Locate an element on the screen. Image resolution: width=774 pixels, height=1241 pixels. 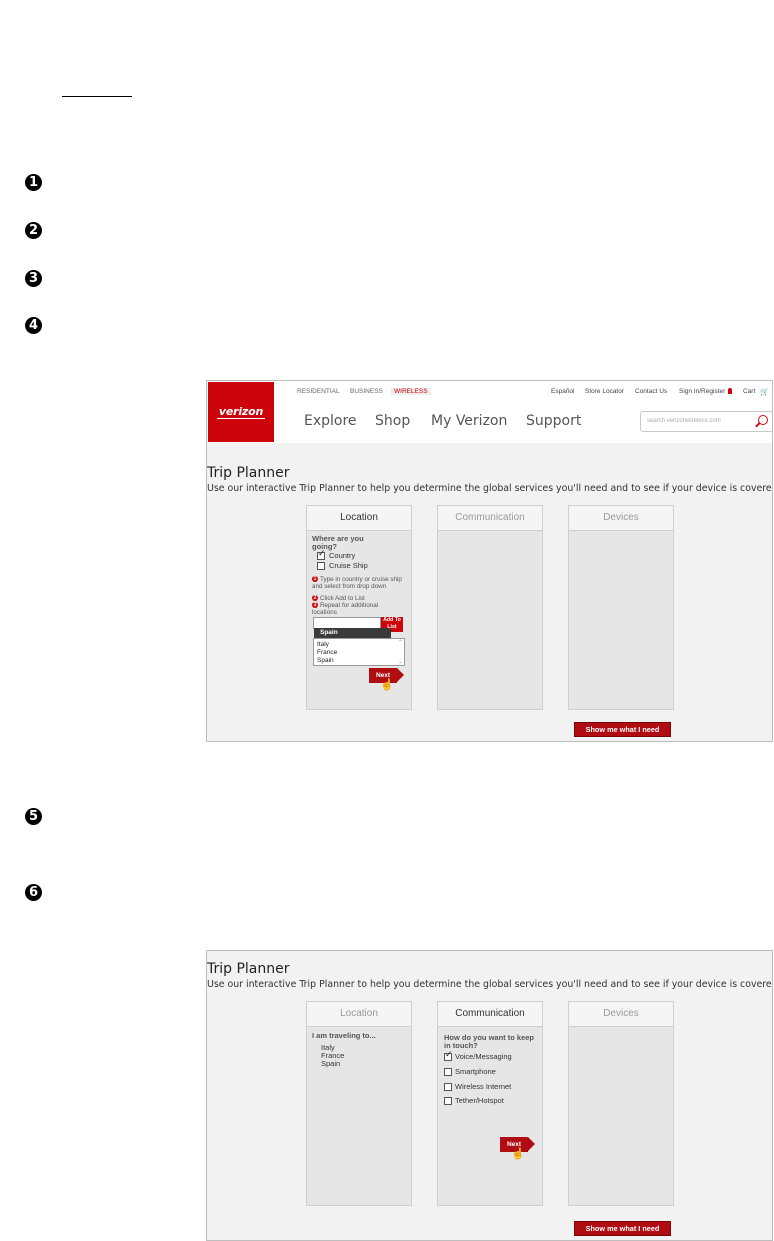
cart-icon: 🛒 is located at coordinates (764, 392).